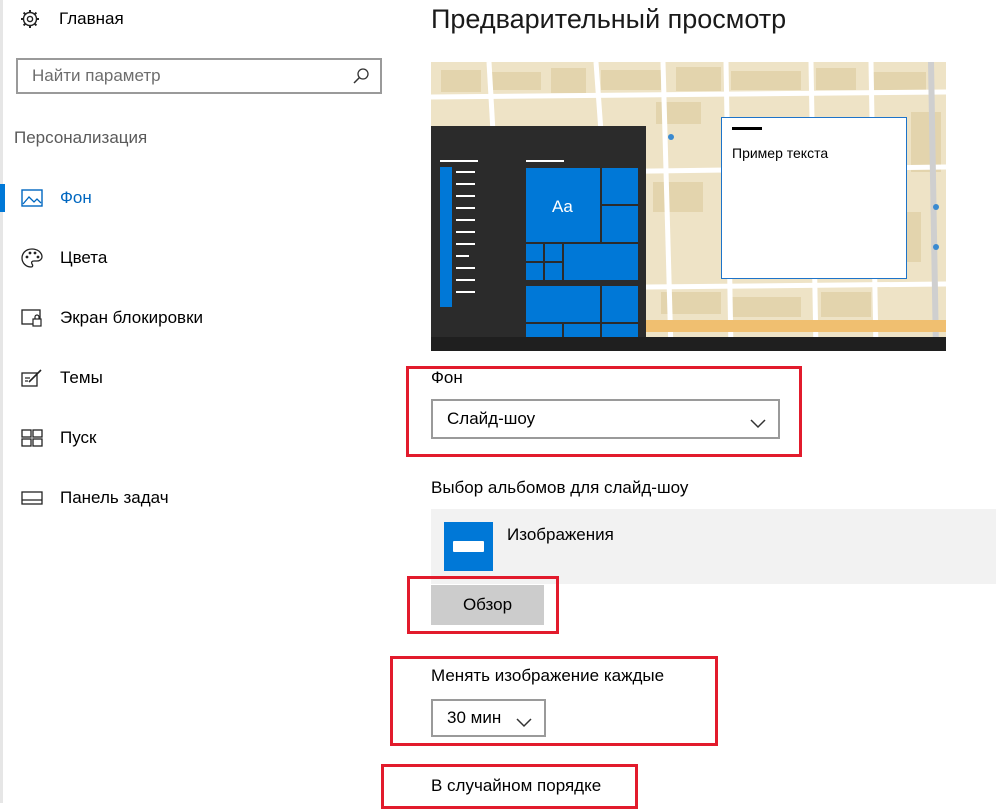 The height and width of the screenshot is (809, 996). What do you see at coordinates (562, 206) in the screenshot?
I see `tile-text: Aa` at bounding box center [562, 206].